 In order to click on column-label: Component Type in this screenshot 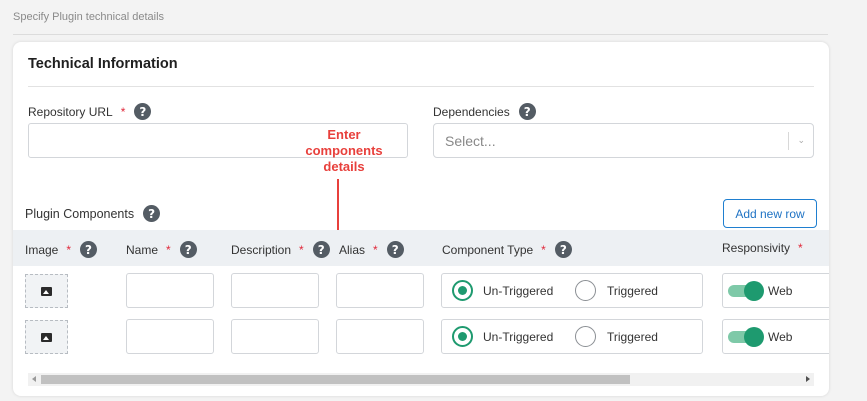, I will do `click(488, 249)`.